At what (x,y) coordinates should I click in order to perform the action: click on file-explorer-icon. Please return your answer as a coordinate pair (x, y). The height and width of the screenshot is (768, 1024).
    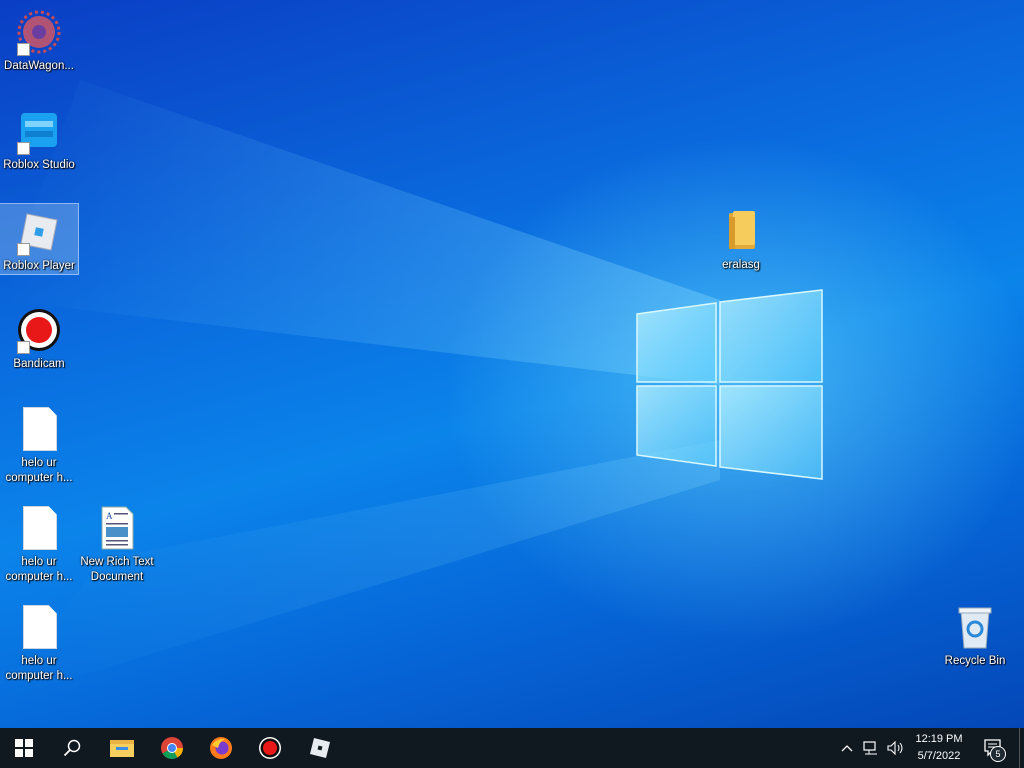
    Looking at the image, I should click on (122, 748).